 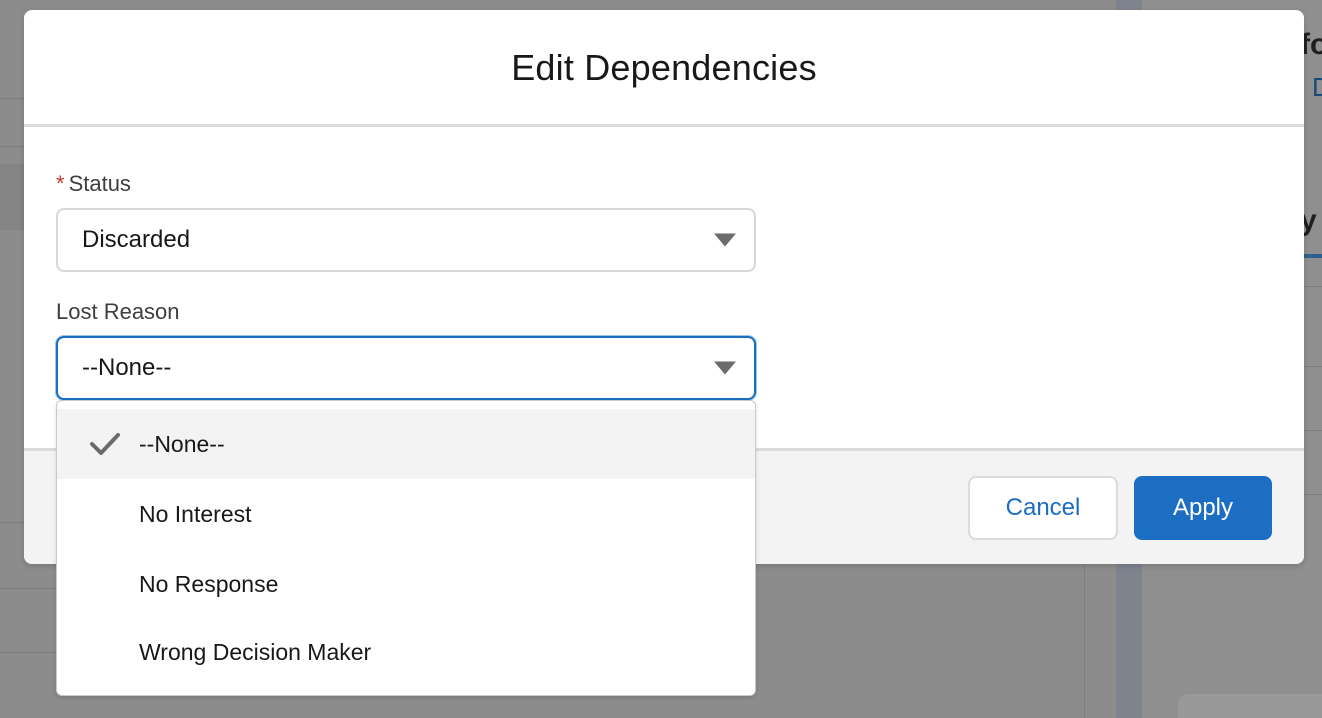 I want to click on listbox-option-no-response: No Response, so click(x=406, y=584).